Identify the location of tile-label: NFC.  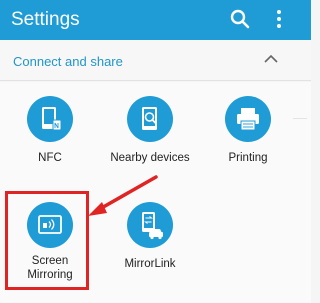
(50, 158).